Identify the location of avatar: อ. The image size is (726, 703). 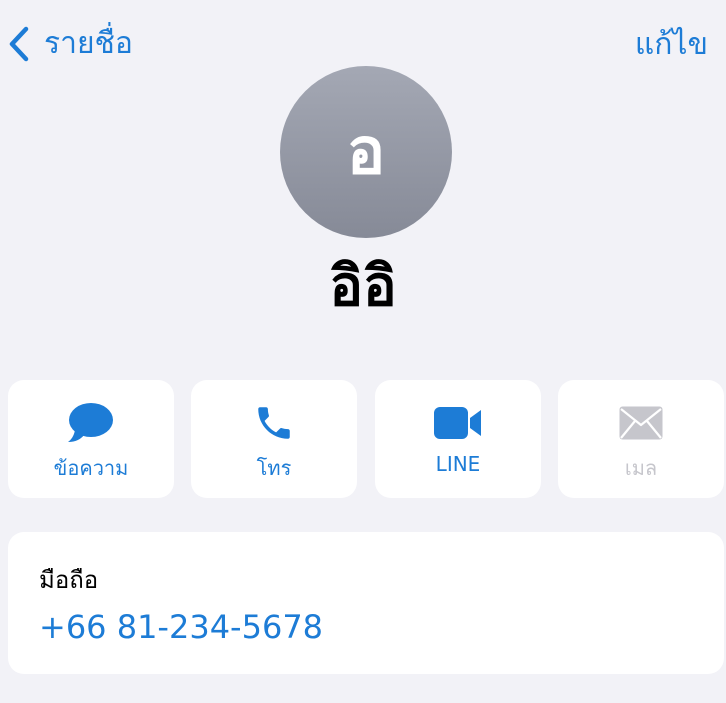
(366, 152).